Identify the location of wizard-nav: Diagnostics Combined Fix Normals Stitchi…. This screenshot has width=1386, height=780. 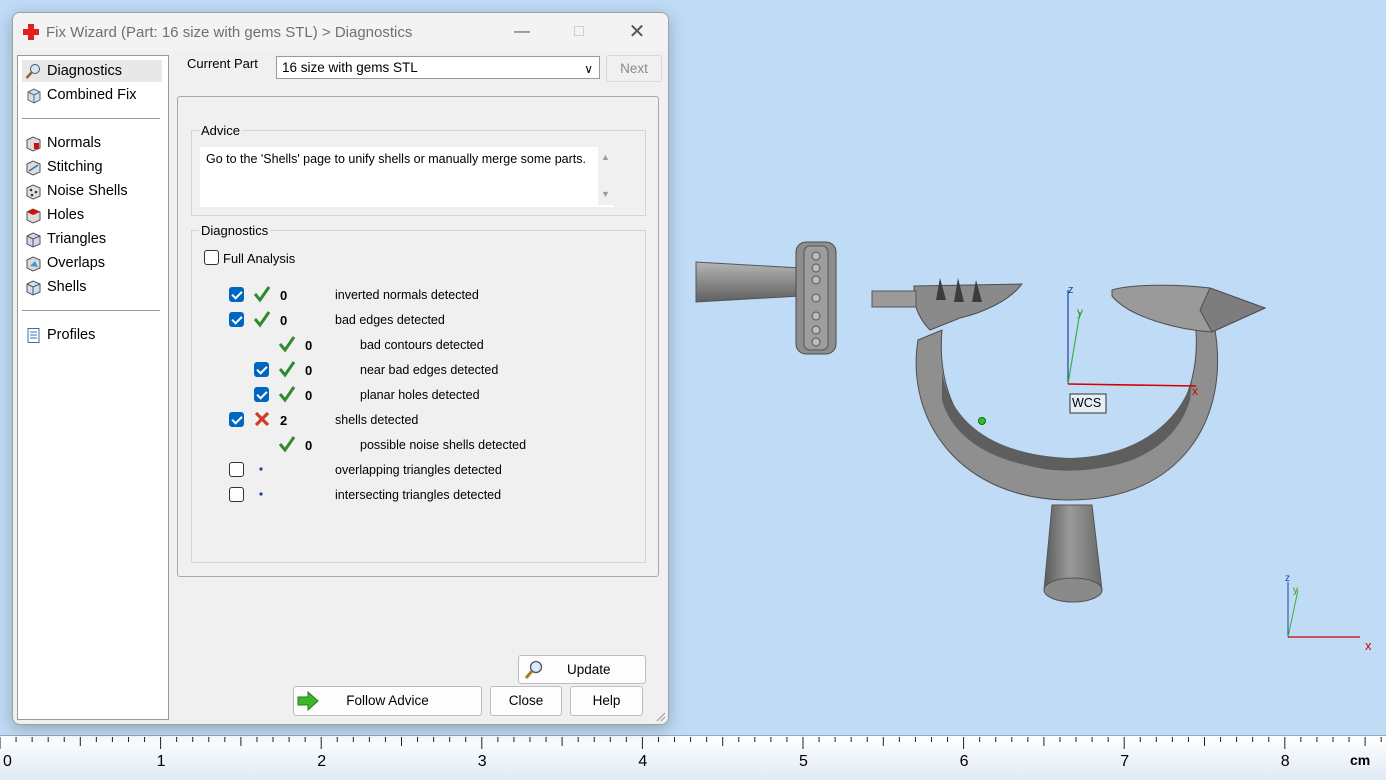
(93, 387).